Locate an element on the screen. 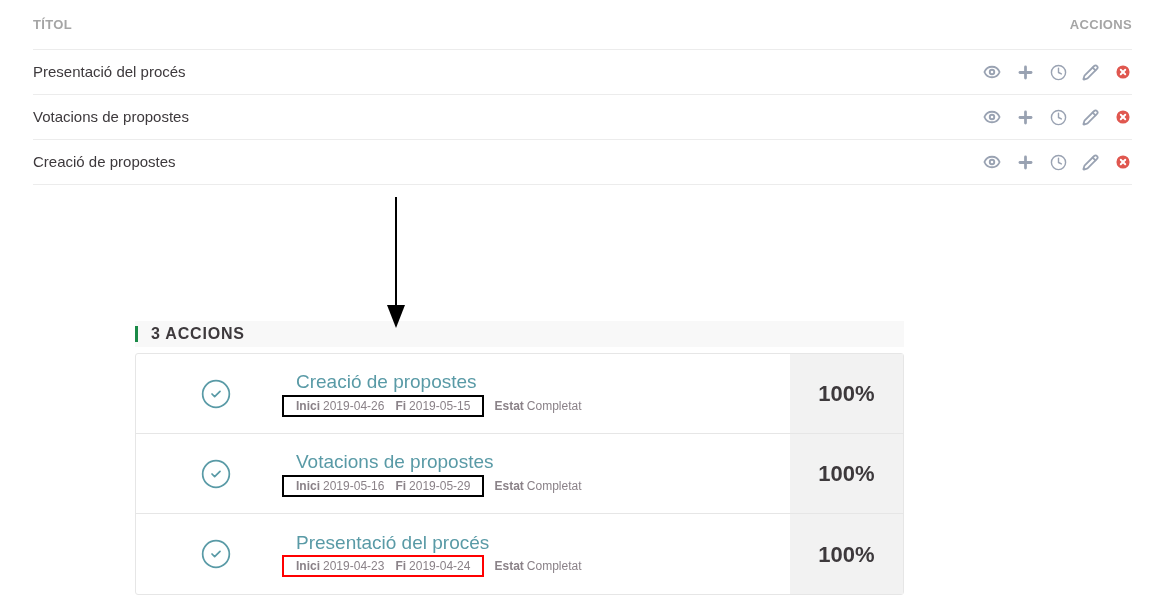  start-date: 2019-05-16 is located at coordinates (354, 486).